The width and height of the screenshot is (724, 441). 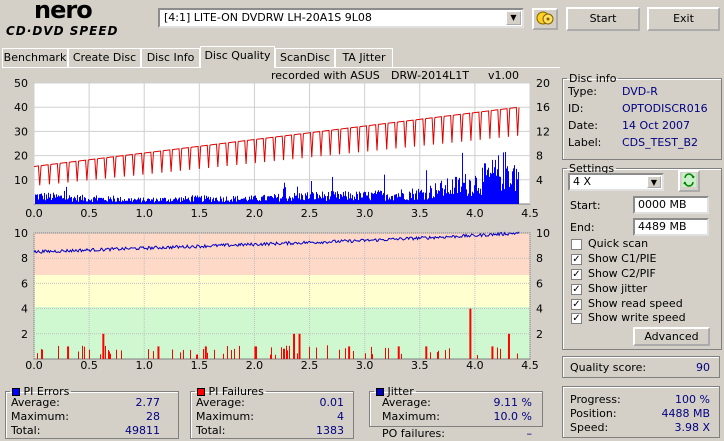 I want to click on exit-button: Exit, so click(x=683, y=19).